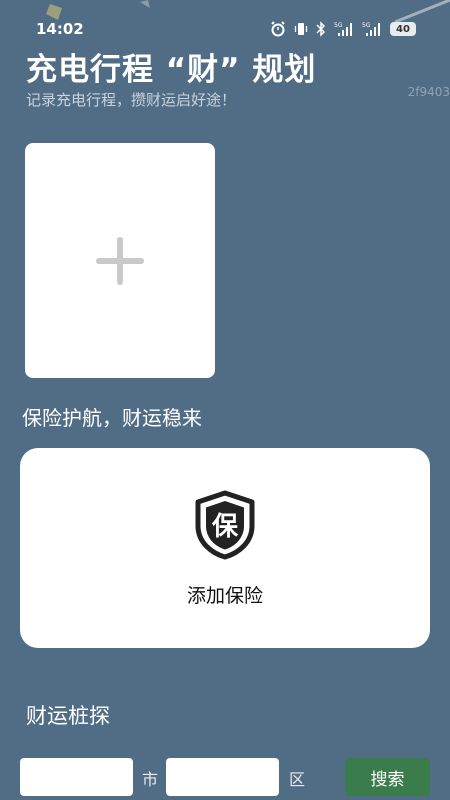 The height and width of the screenshot is (800, 450). What do you see at coordinates (76, 777) in the screenshot?
I see `city-input` at bounding box center [76, 777].